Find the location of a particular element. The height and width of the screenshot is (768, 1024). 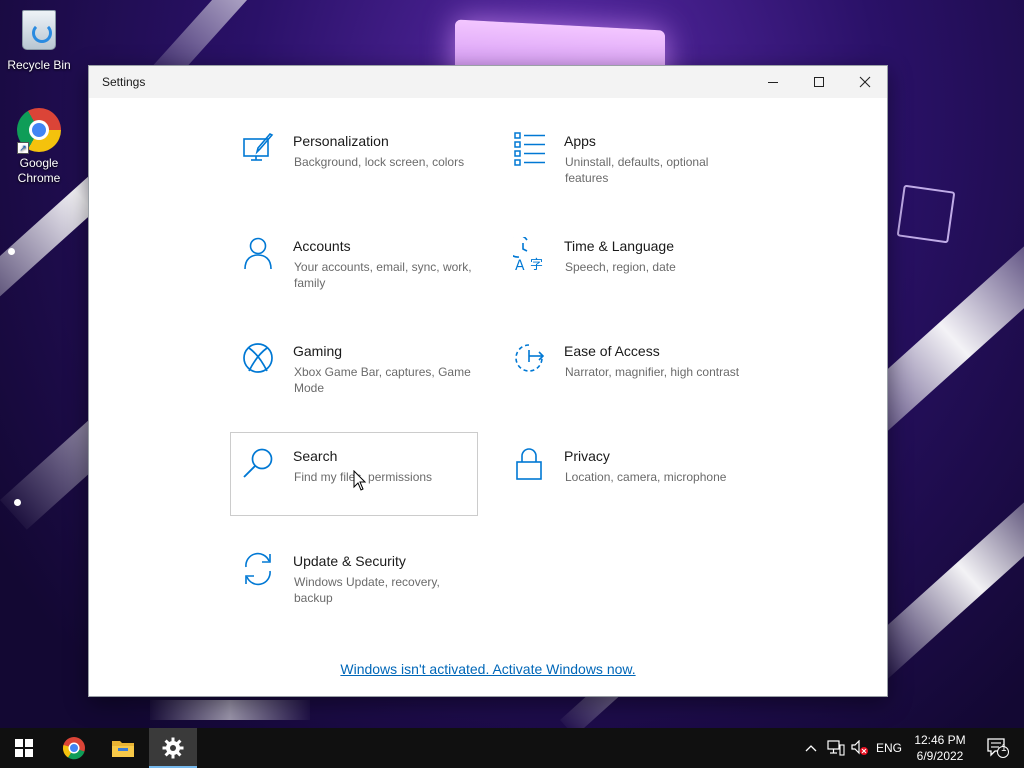

tile-name: Search is located at coordinates (315, 456).